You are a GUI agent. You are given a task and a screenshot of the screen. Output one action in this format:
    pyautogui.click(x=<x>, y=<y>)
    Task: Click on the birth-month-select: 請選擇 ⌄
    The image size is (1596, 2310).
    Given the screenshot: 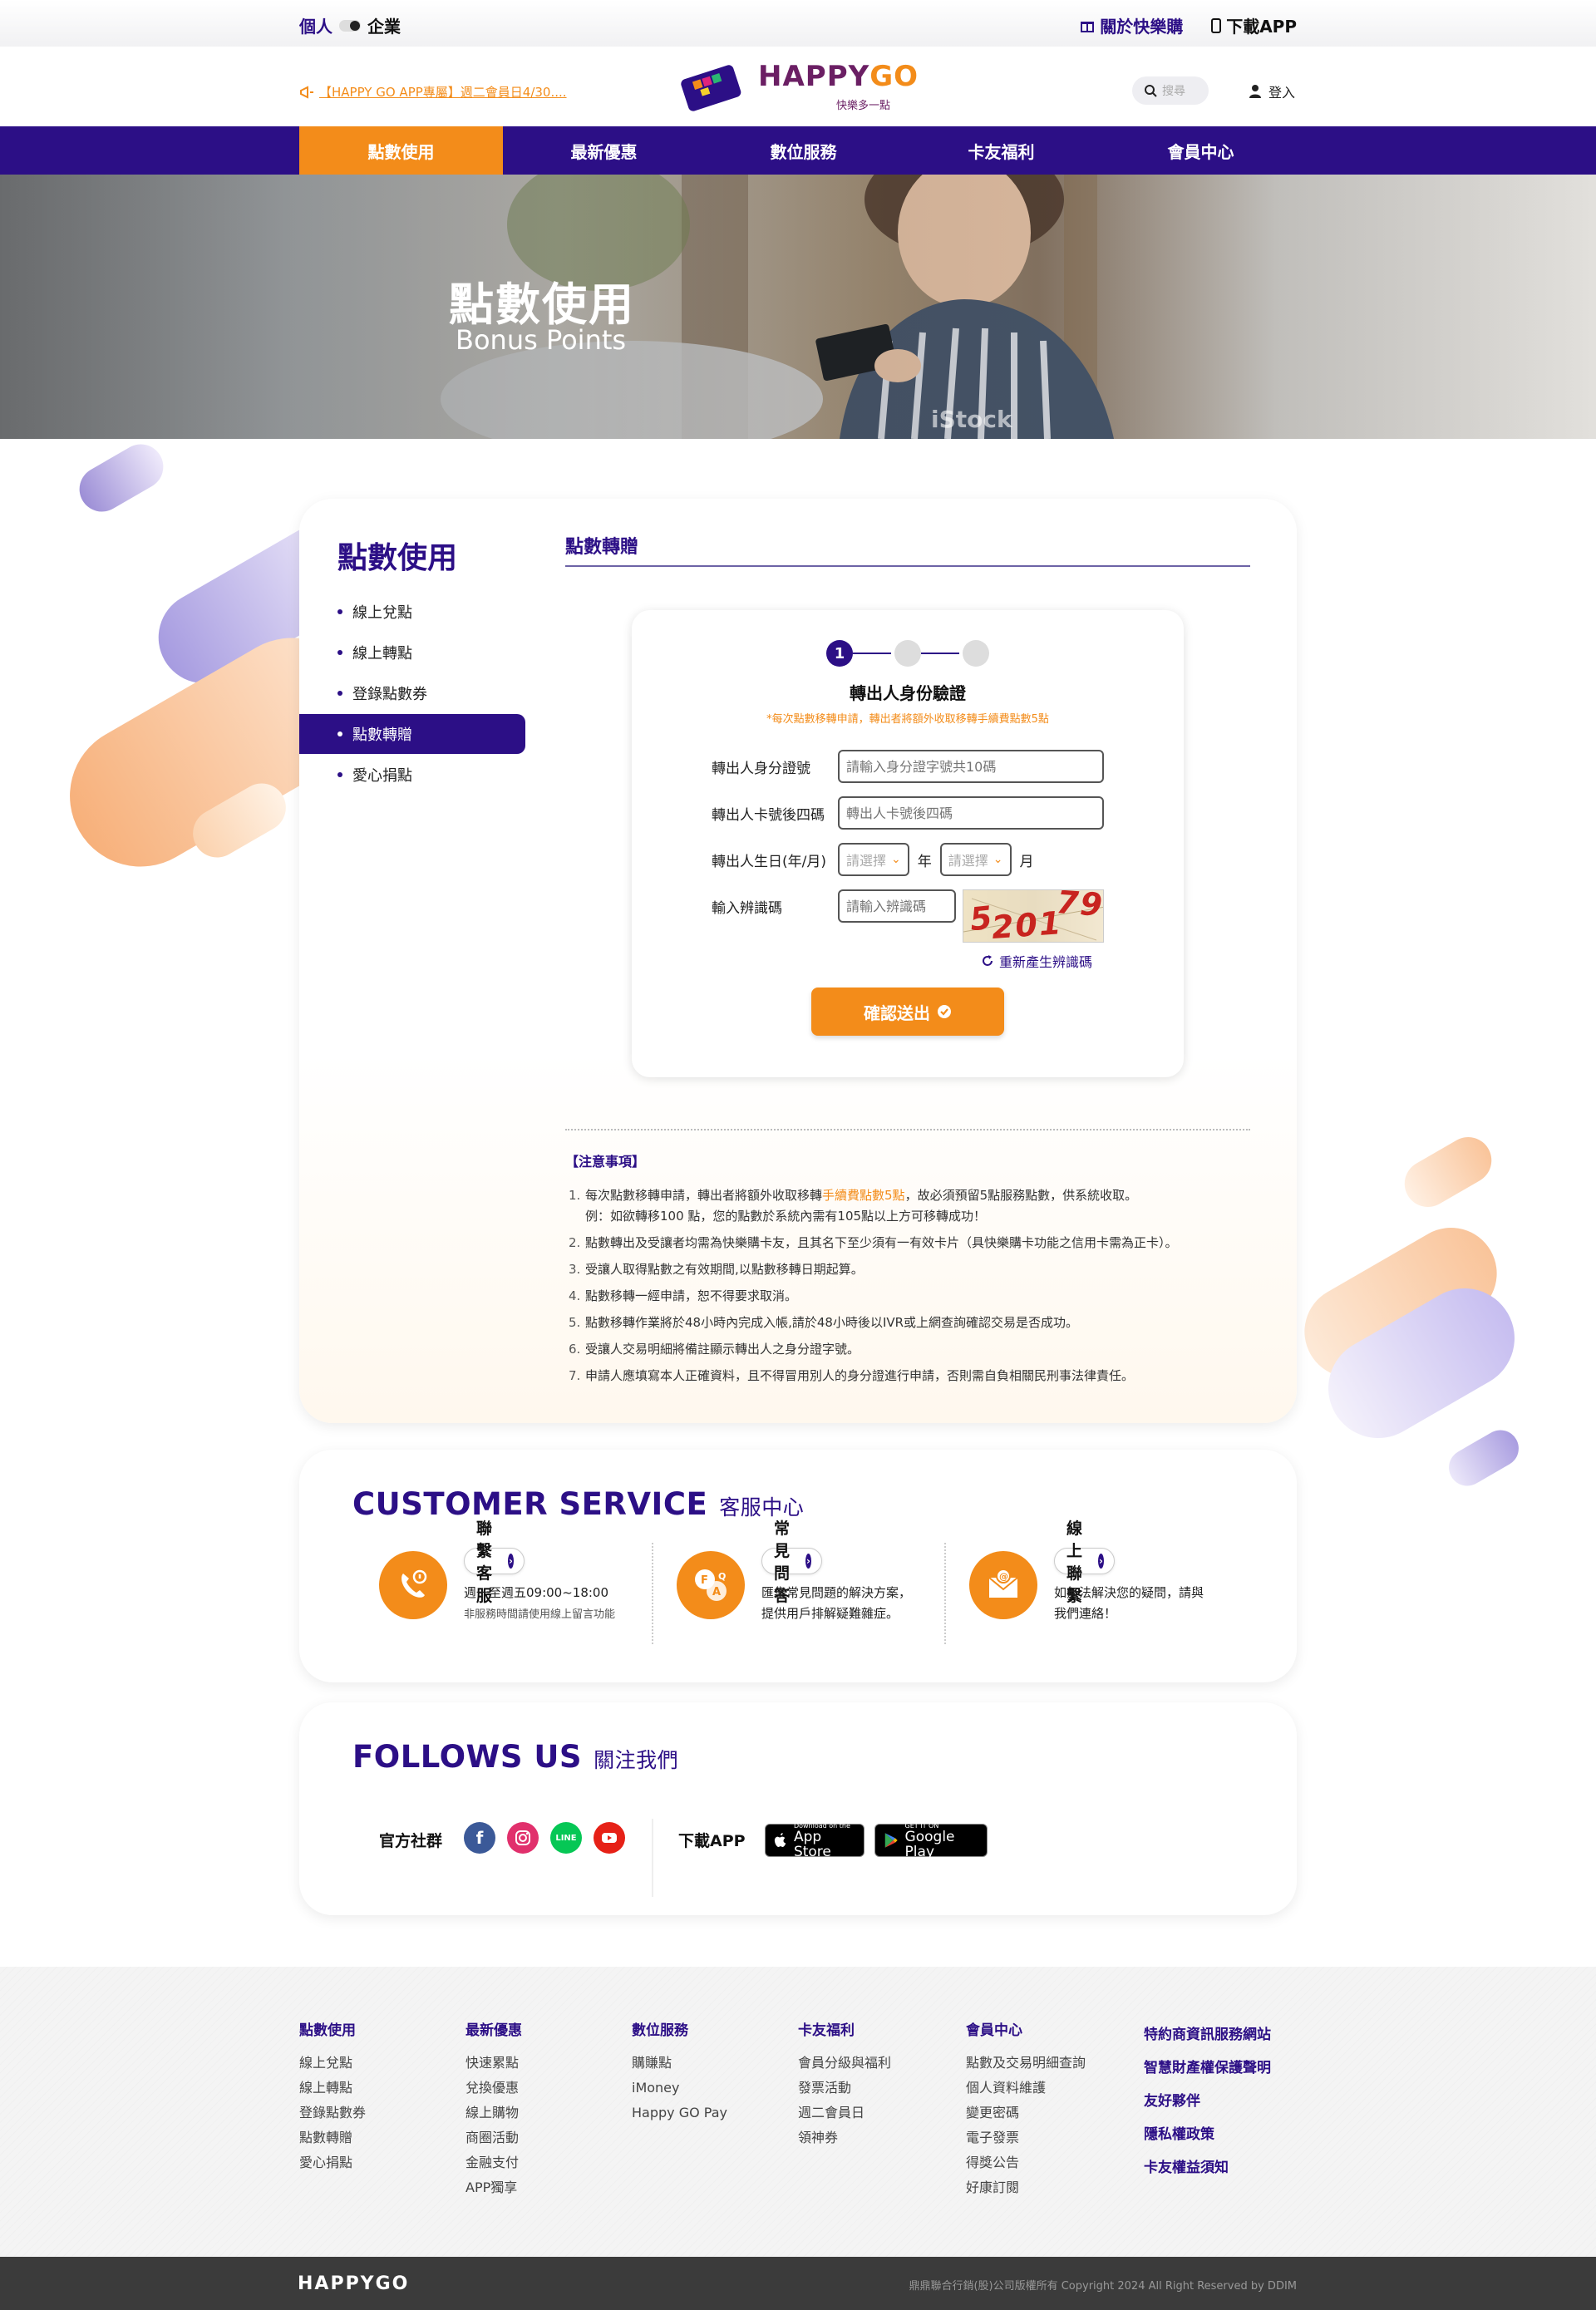 What is the action you would take?
    pyautogui.click(x=975, y=859)
    